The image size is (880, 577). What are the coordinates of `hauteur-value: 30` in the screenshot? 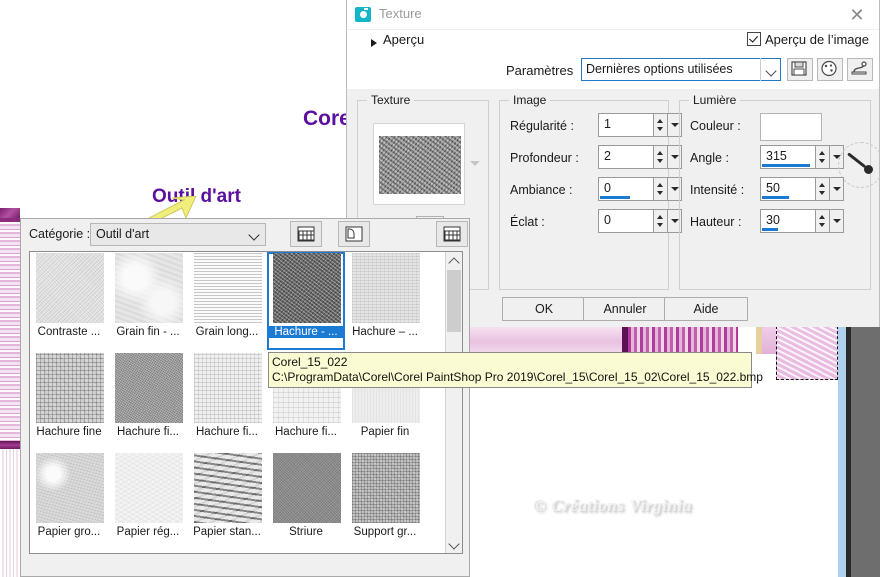 It's located at (773, 220).